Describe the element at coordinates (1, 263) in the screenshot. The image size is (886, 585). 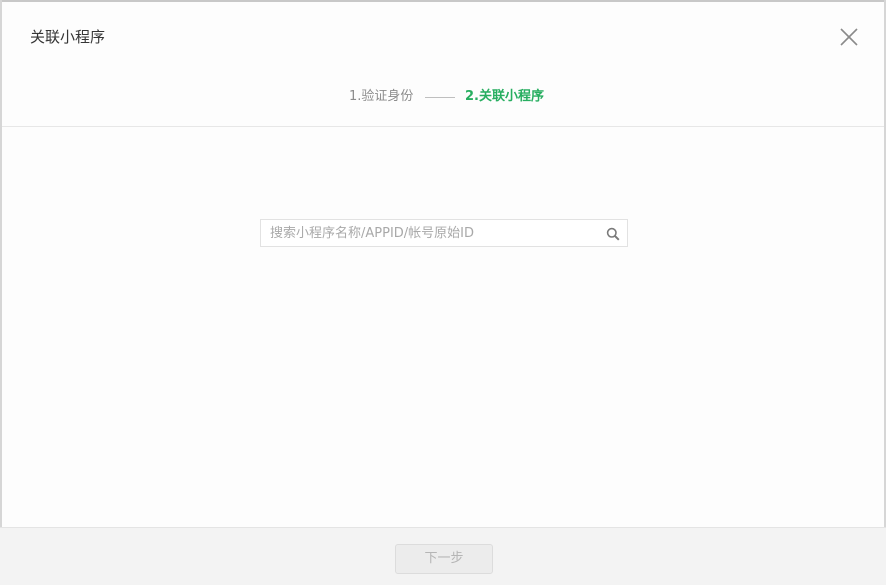
I see `dialog-left-border` at that location.